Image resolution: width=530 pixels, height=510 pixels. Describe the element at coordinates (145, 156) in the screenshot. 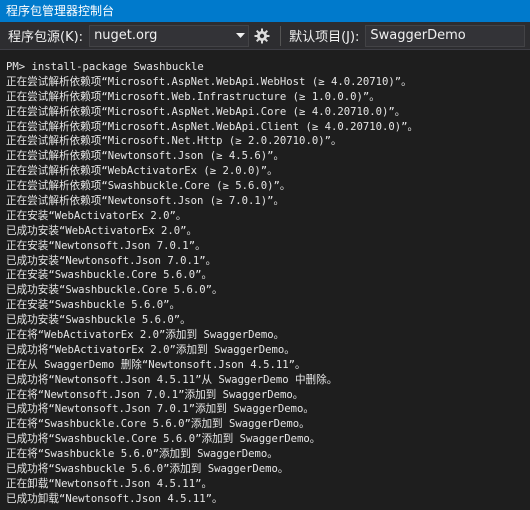

I see `console-line: 正在尝试解析依赖项“Newtonsoft.Json (≥ 4.5.6)”。` at that location.